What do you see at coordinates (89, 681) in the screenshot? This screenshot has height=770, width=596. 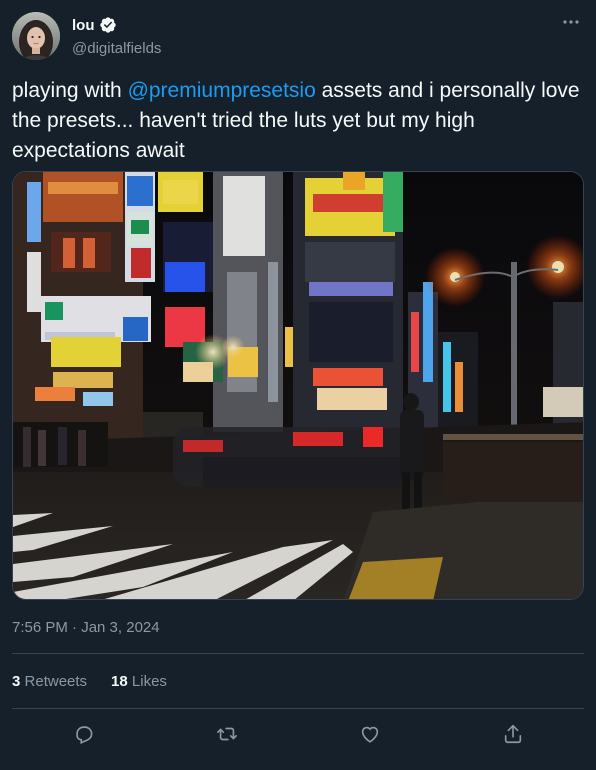 I see `engagement-stats: 3 Retweets 18 Likes` at bounding box center [89, 681].